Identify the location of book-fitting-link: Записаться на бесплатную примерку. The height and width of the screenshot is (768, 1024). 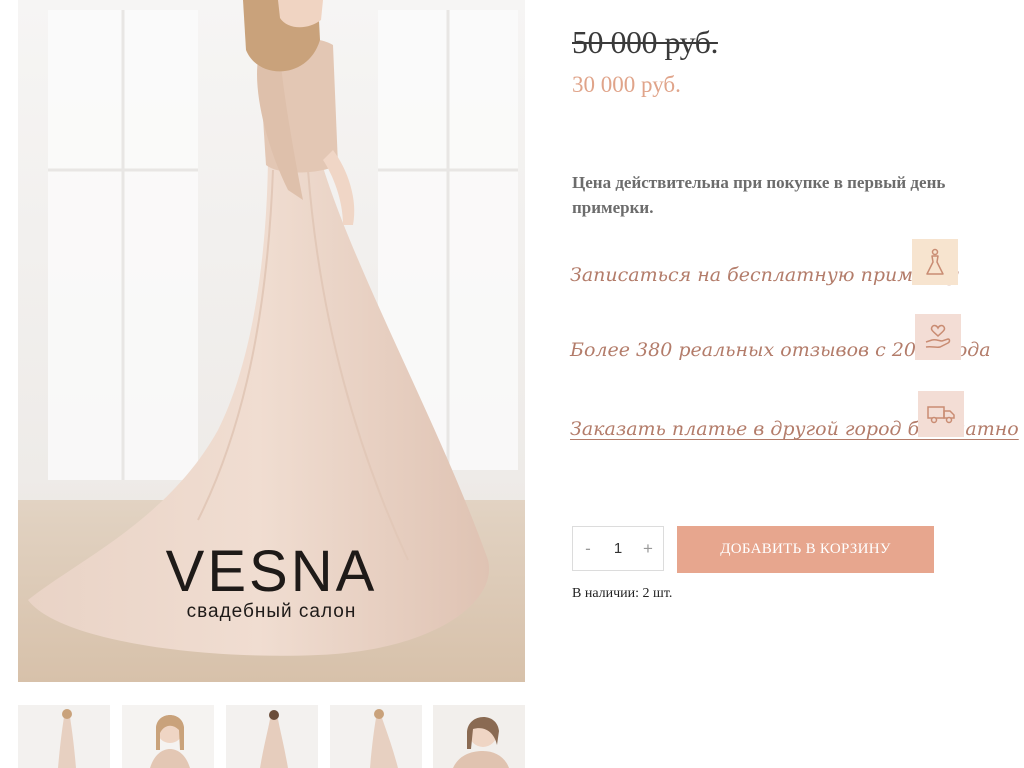
(764, 275).